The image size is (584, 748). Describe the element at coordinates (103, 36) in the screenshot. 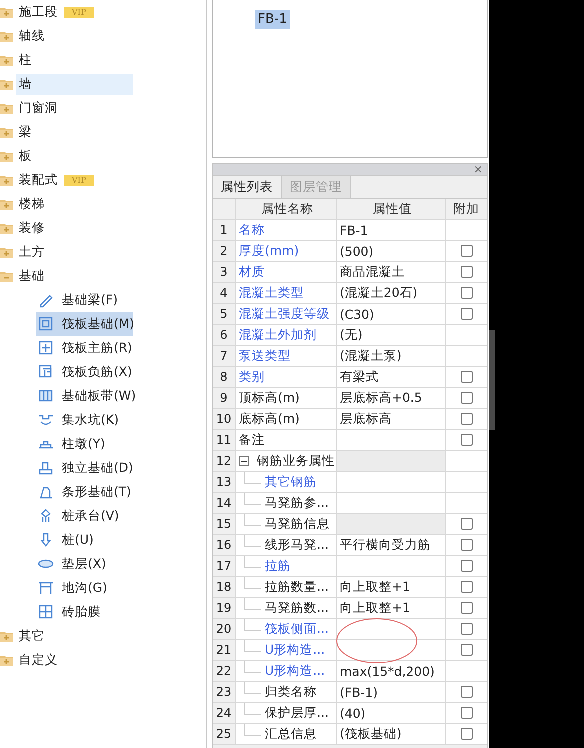

I see `tree-item: 轴线` at that location.